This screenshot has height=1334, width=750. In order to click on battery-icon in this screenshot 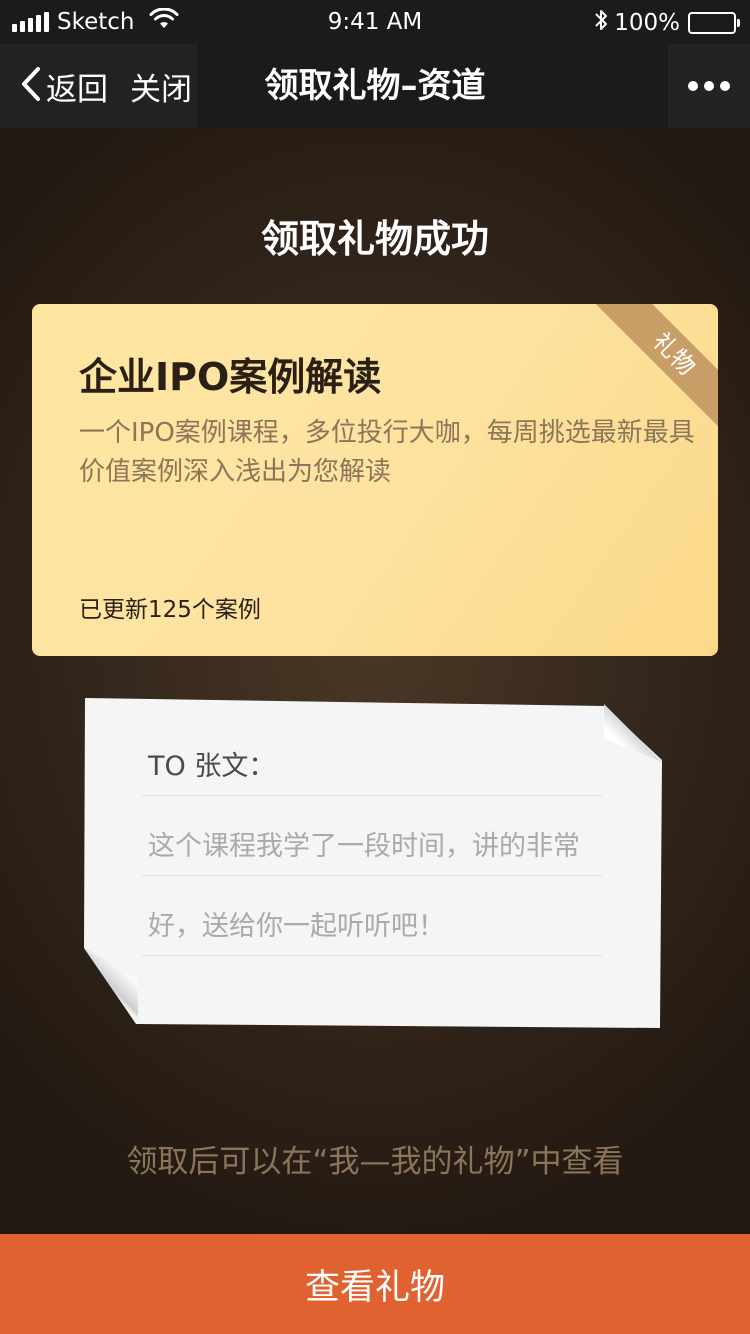, I will do `click(714, 23)`.